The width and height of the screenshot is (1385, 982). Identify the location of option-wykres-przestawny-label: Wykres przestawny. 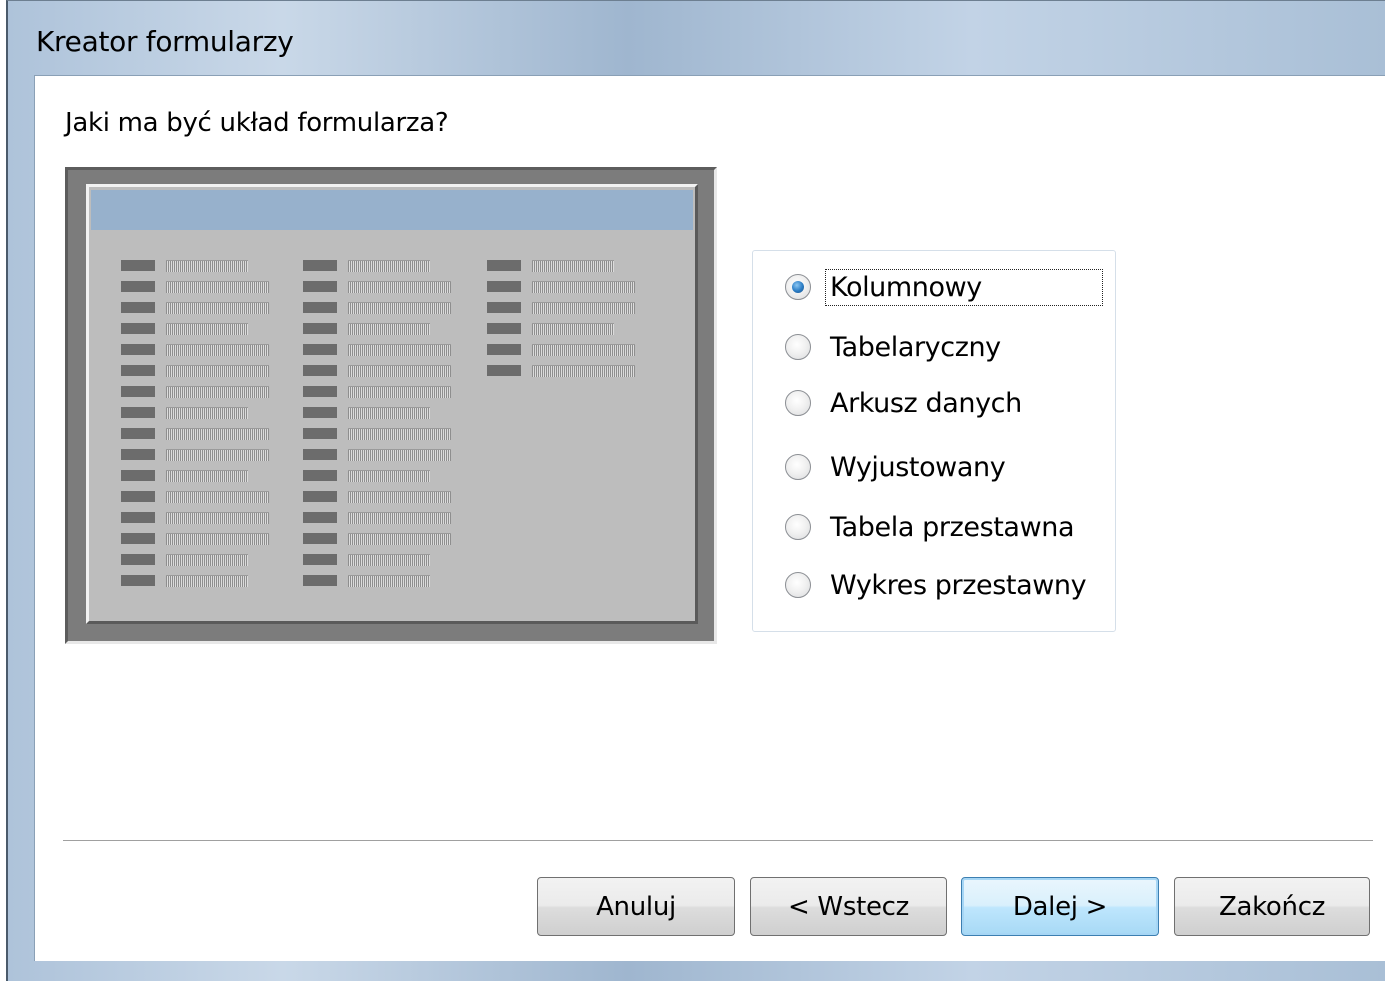
(958, 585).